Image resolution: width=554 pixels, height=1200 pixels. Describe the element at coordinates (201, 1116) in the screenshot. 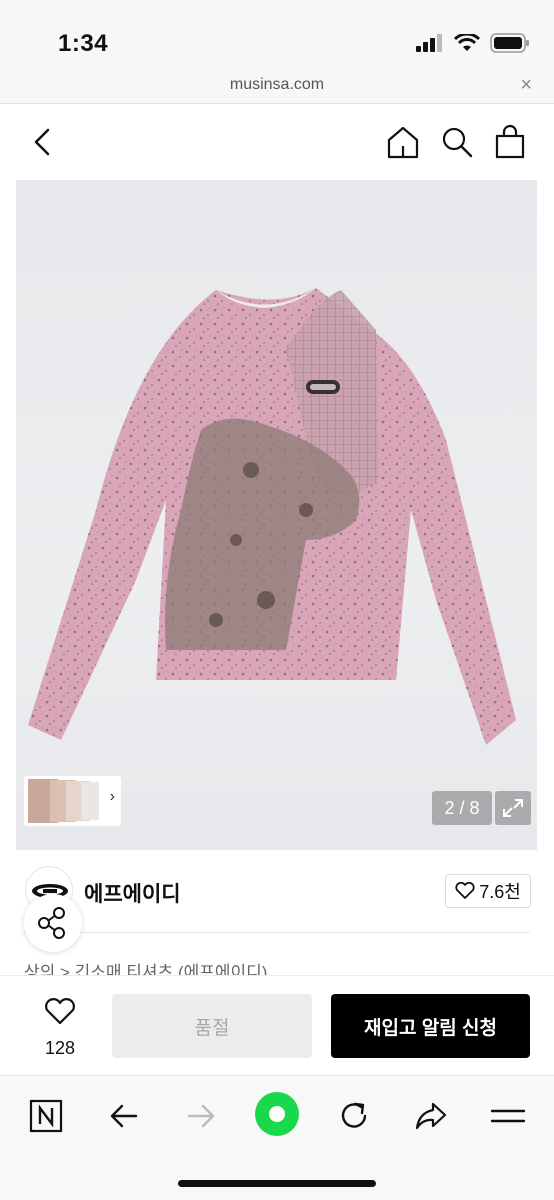

I see `arrow-right-icon` at that location.